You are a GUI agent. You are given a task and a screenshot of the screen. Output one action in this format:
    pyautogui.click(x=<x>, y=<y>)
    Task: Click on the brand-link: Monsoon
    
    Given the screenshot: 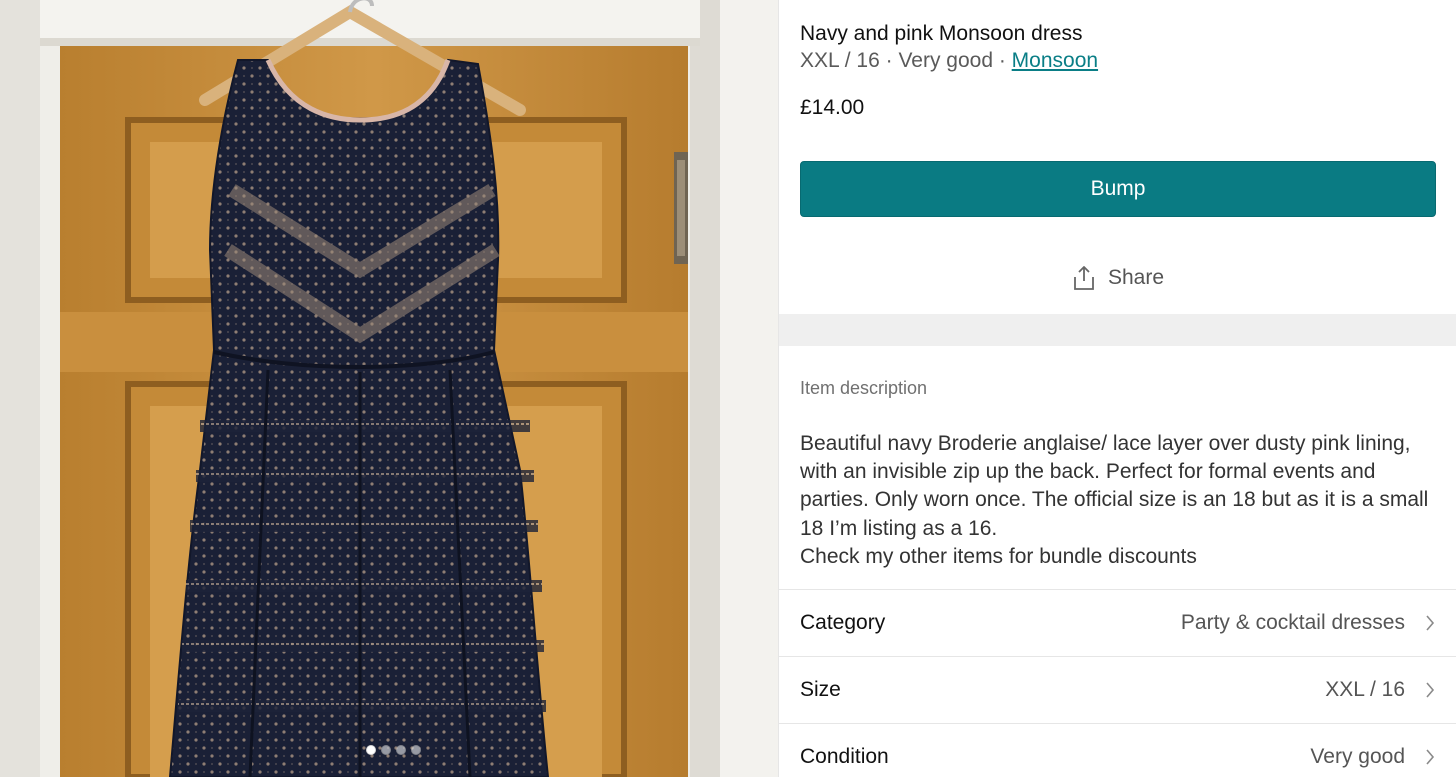 What is the action you would take?
    pyautogui.click(x=1055, y=60)
    